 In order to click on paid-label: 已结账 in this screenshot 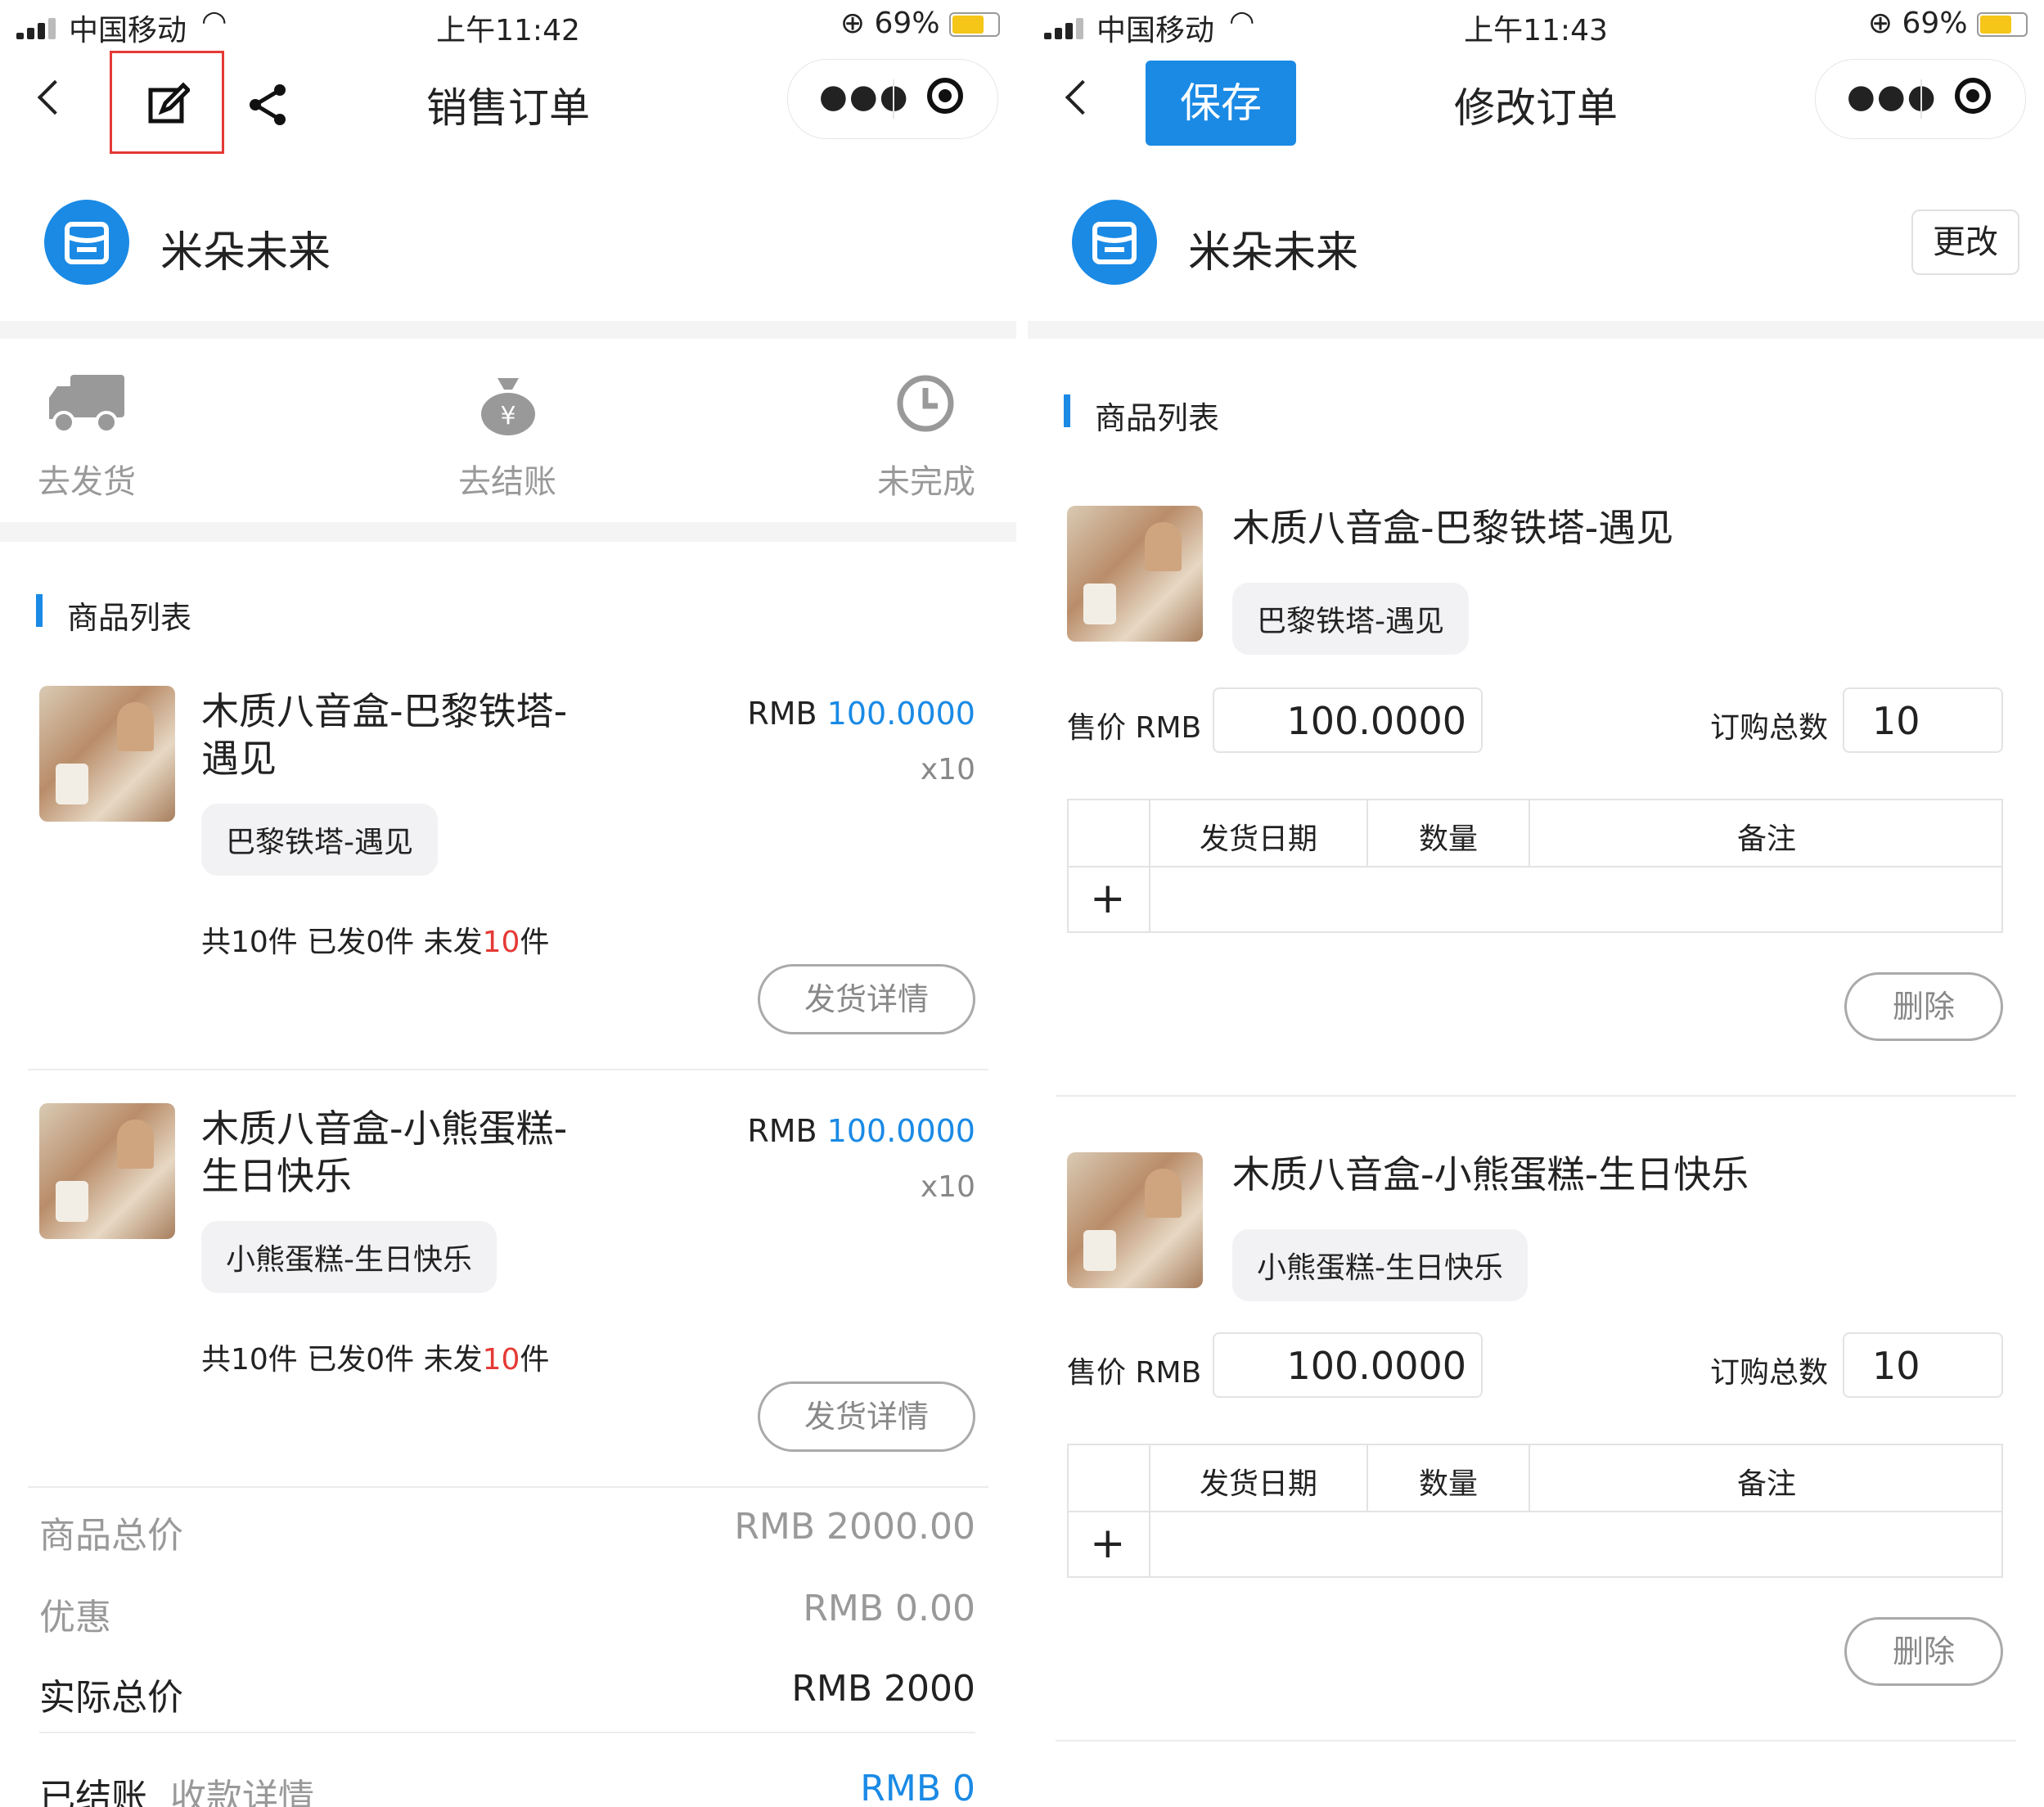, I will do `click(93, 1792)`.